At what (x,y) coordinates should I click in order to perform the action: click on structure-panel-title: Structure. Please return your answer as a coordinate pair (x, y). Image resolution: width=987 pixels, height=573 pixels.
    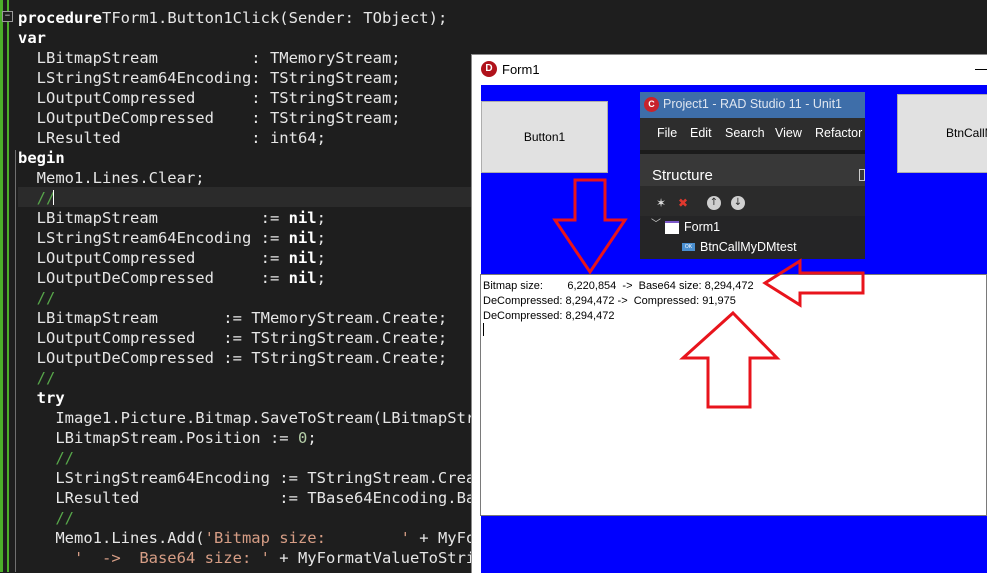
    Looking at the image, I should click on (682, 175).